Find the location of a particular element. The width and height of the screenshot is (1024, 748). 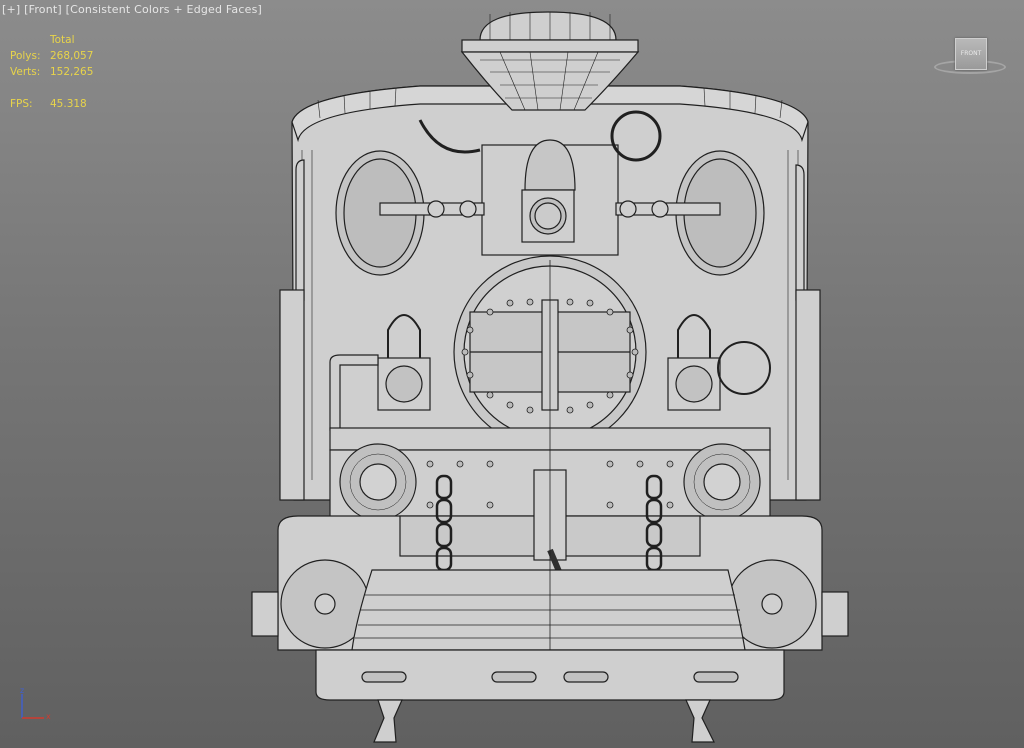

right-foot is located at coordinates (700, 721).